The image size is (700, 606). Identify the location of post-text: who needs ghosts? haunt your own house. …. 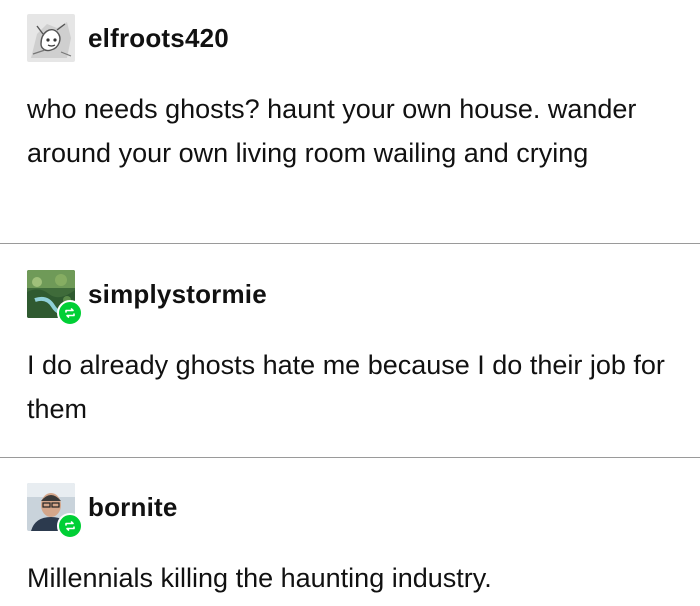
(332, 131).